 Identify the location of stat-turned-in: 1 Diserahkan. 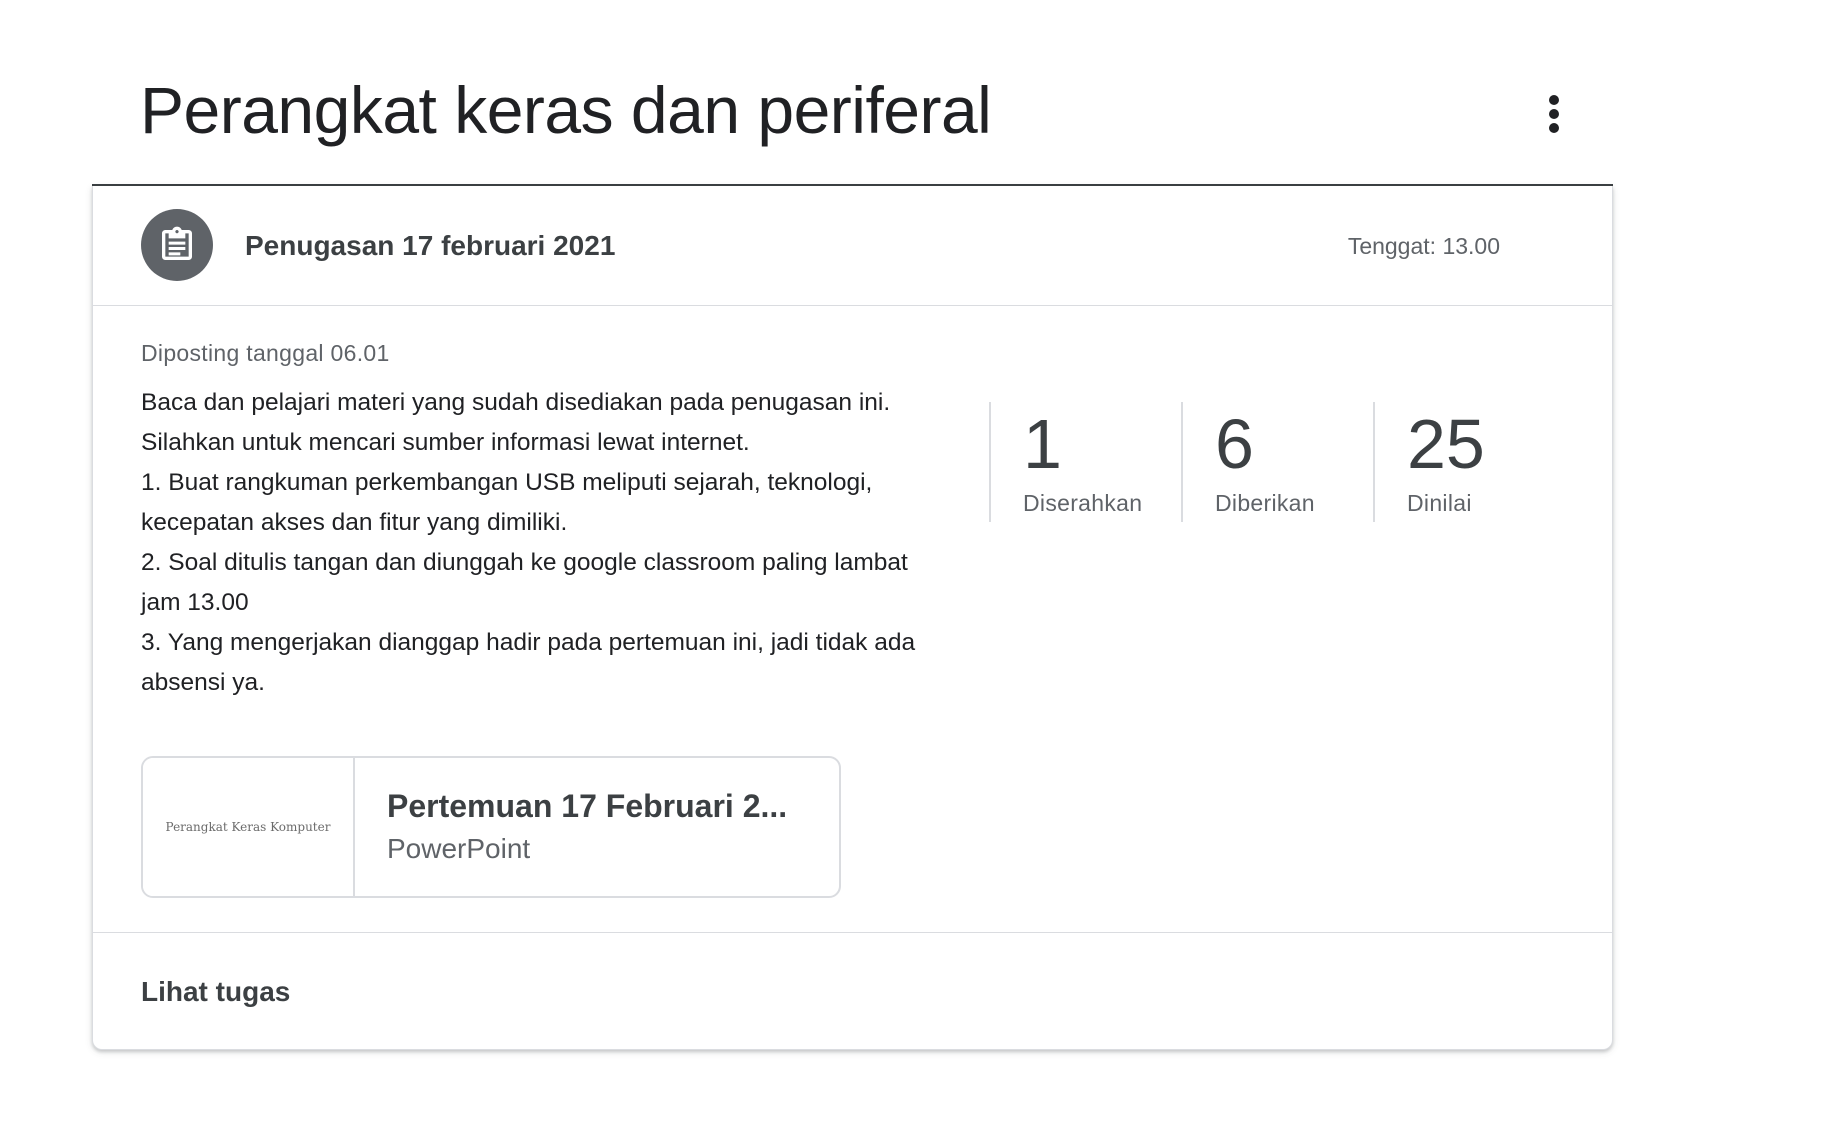
(1085, 462).